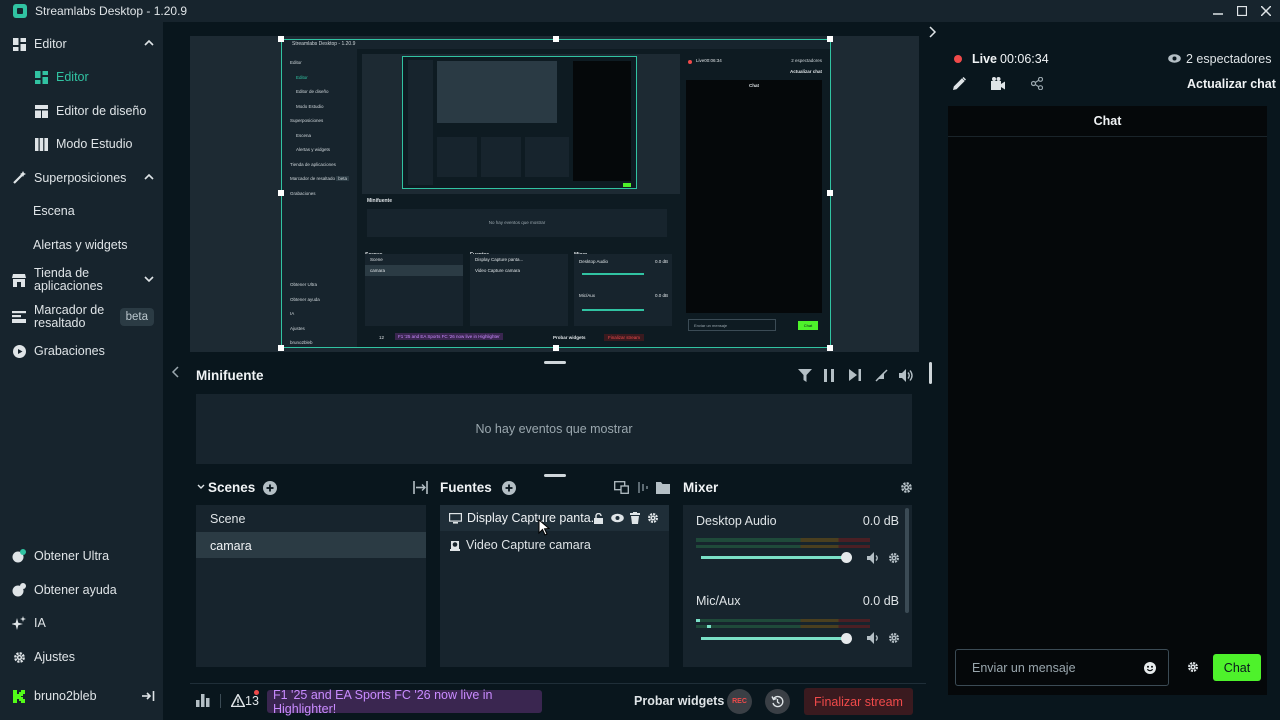 The height and width of the screenshot is (720, 1280). I want to click on preview-chat-box: Chat, so click(754, 196).